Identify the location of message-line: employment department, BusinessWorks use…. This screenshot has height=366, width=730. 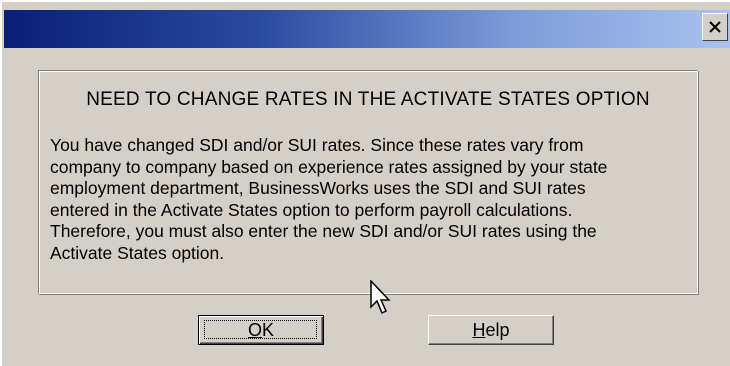
(318, 188).